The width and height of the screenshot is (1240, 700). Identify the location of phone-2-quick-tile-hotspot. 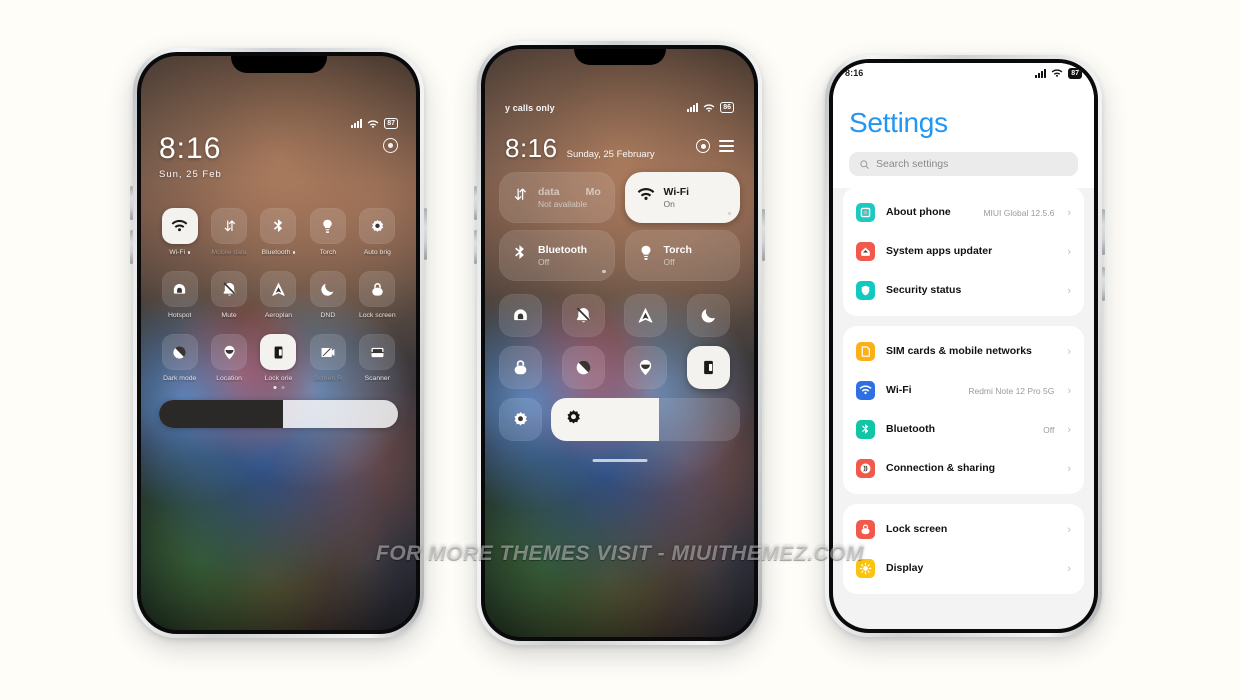
(520, 315).